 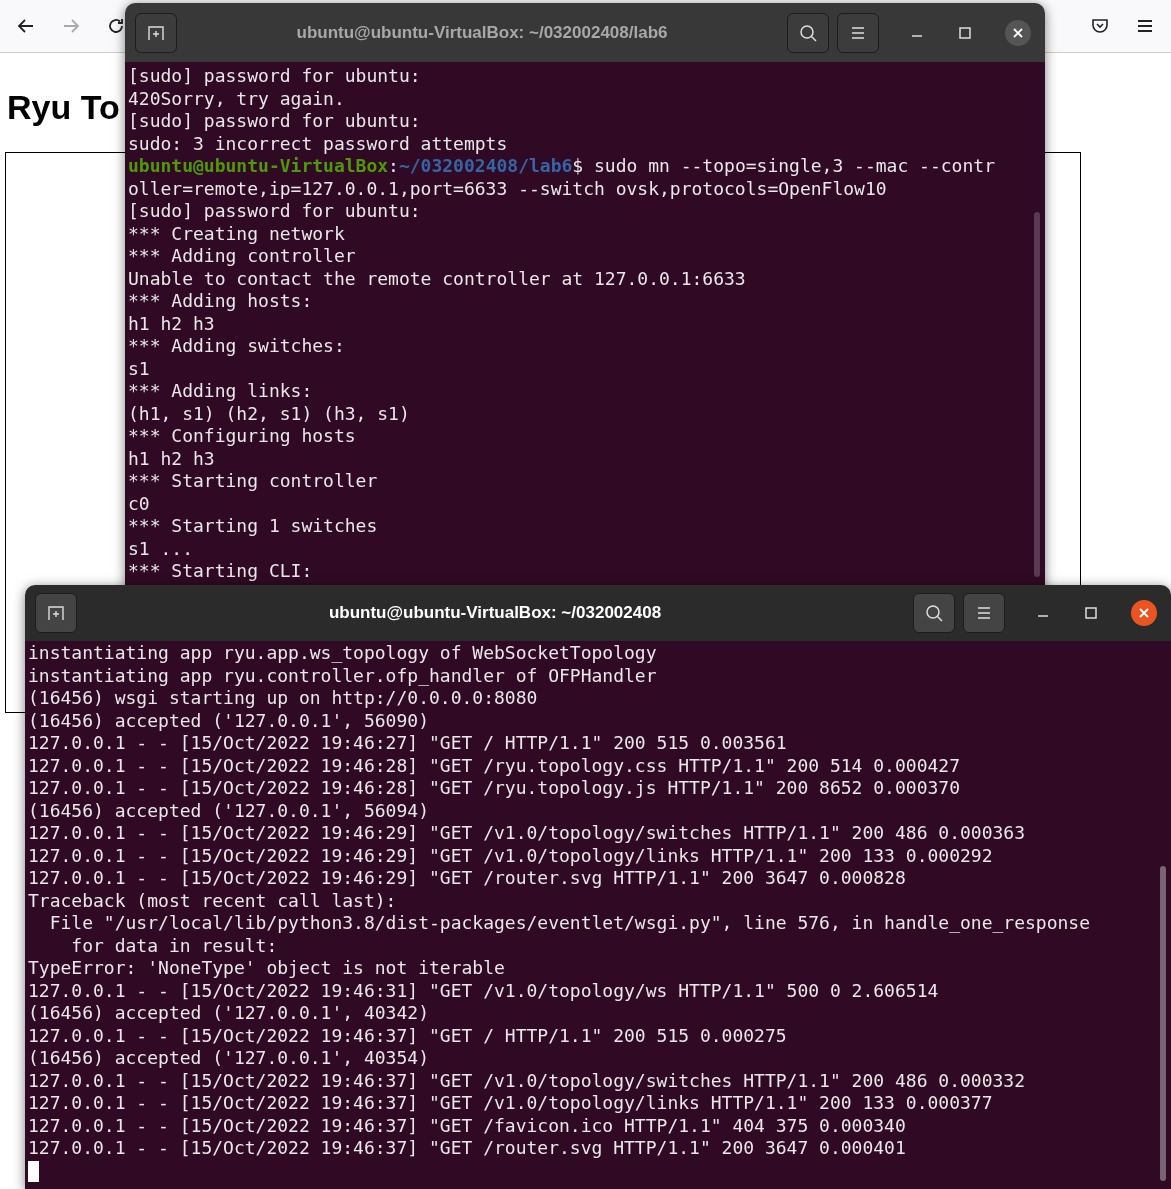 What do you see at coordinates (221, 301) in the screenshot?
I see `terminal-line: *** Adding hosts:` at bounding box center [221, 301].